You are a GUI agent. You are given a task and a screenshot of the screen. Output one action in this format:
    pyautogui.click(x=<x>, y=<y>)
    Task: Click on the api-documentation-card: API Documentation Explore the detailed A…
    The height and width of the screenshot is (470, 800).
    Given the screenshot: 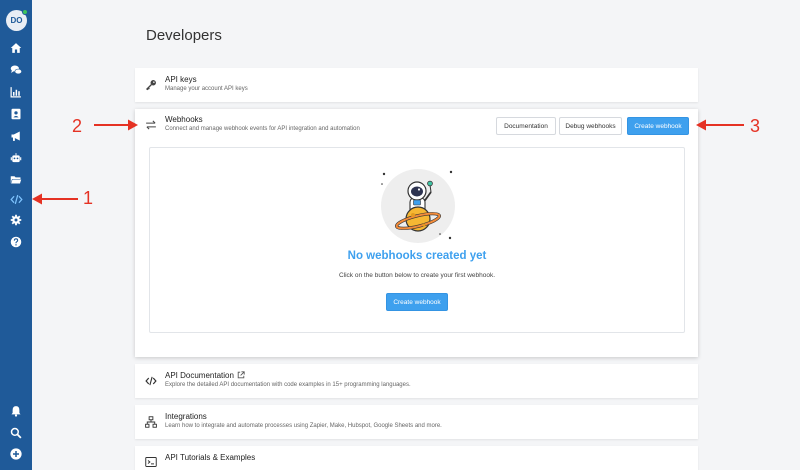 What is the action you would take?
    pyautogui.click(x=416, y=381)
    